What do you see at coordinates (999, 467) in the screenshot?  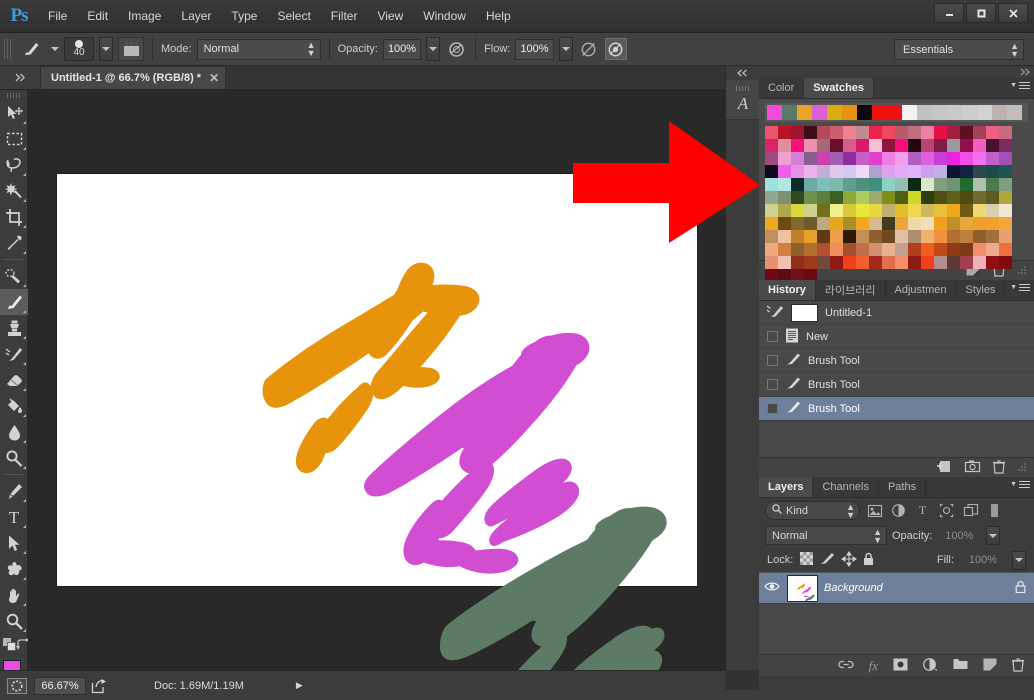 I see `delete-state-icon` at bounding box center [999, 467].